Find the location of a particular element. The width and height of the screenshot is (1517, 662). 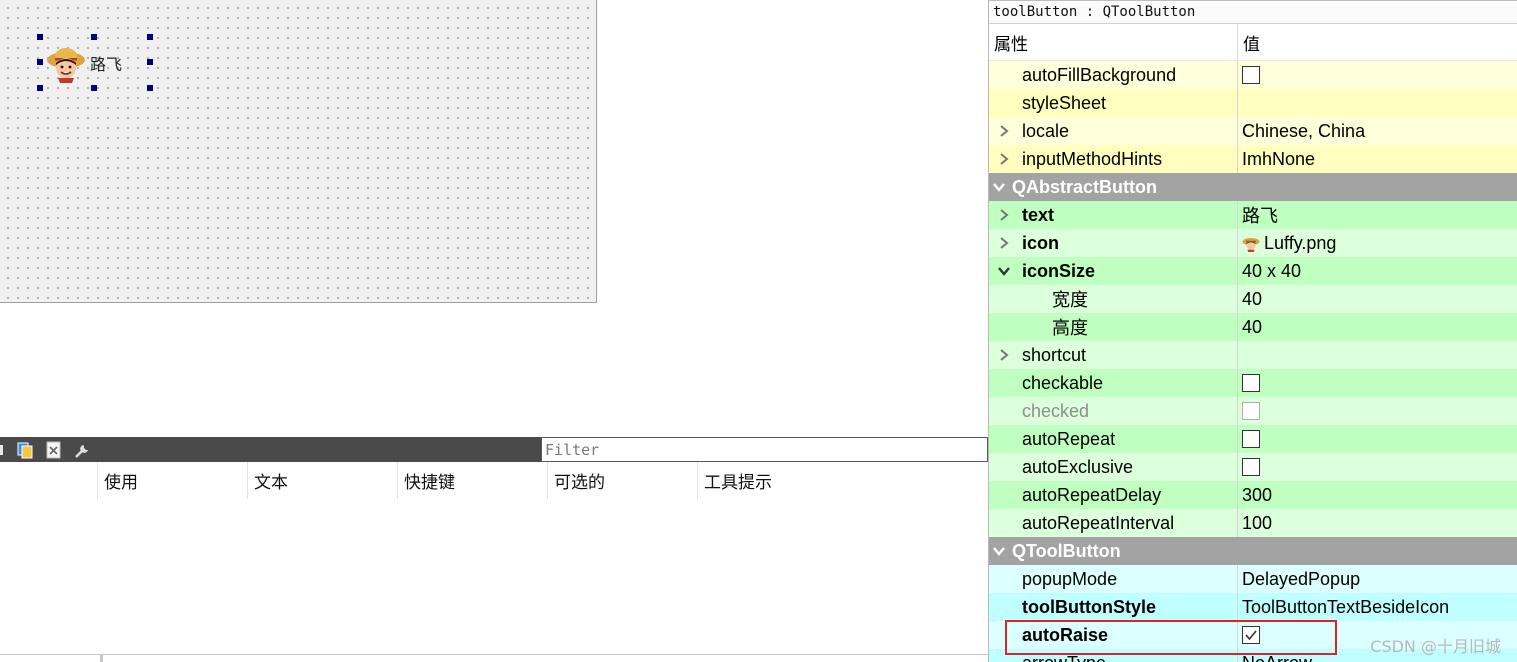

selection-handle-right is located at coordinates (150, 62).